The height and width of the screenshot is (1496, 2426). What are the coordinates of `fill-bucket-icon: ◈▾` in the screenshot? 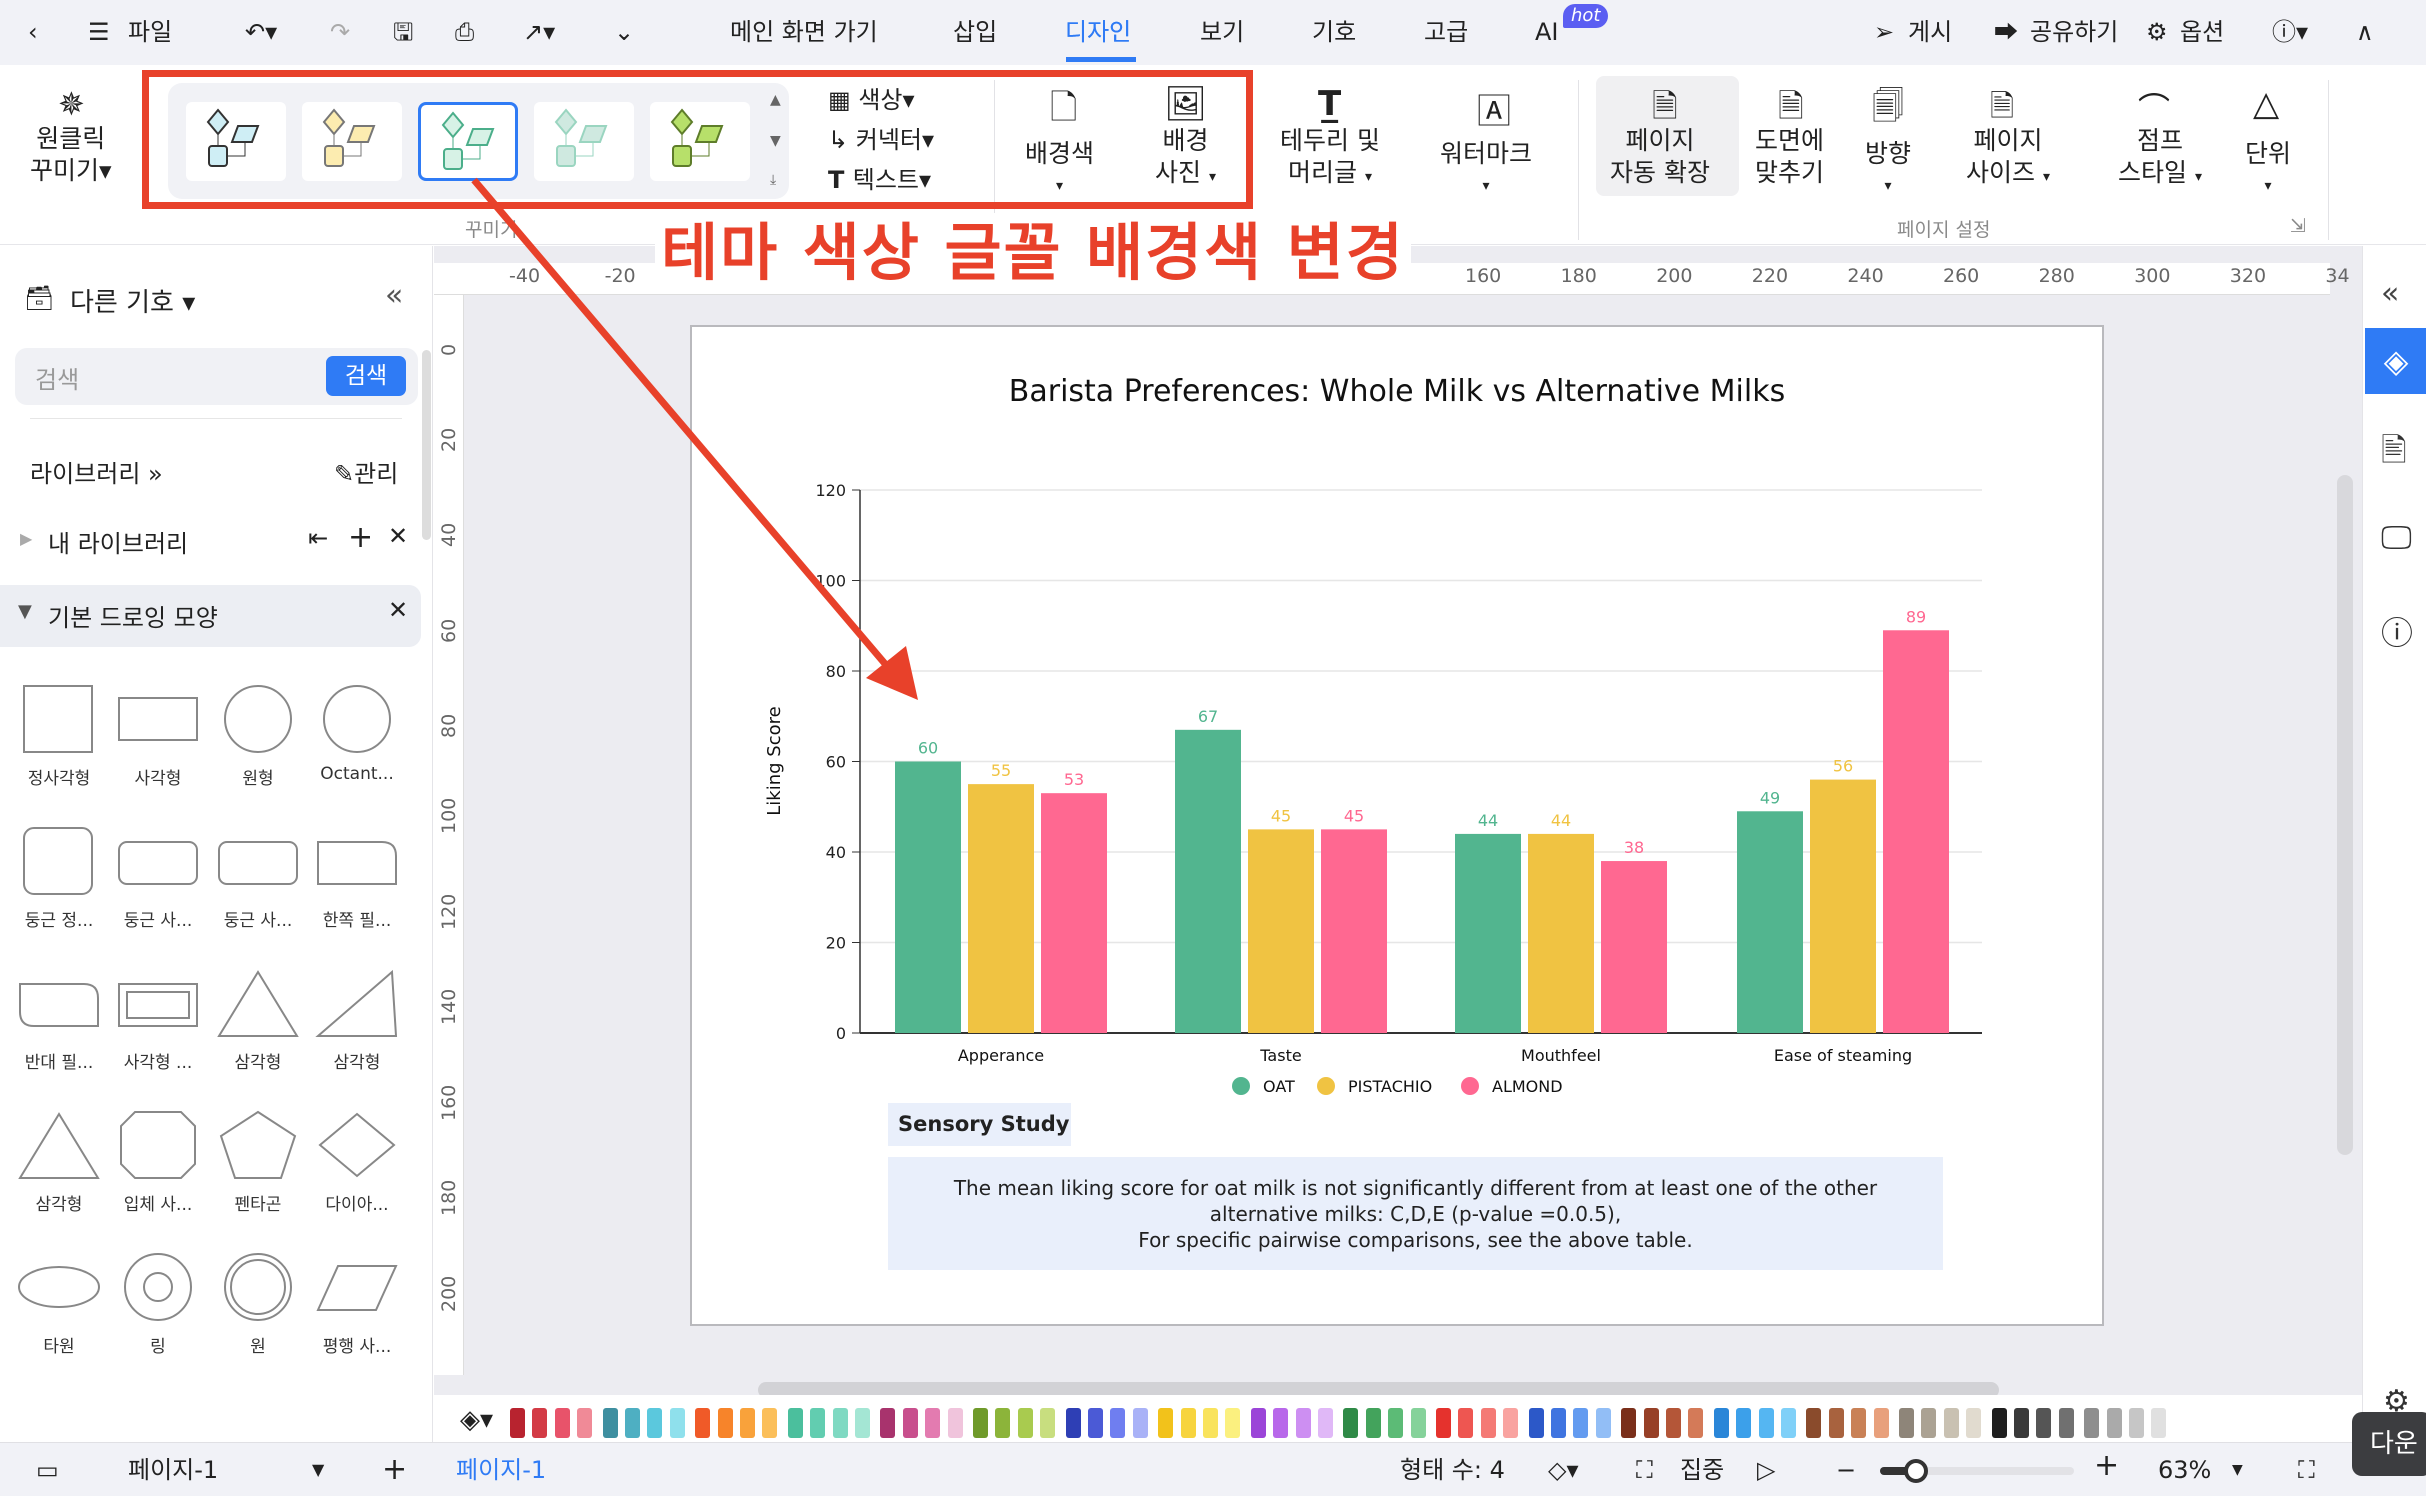 It's located at (476, 1420).